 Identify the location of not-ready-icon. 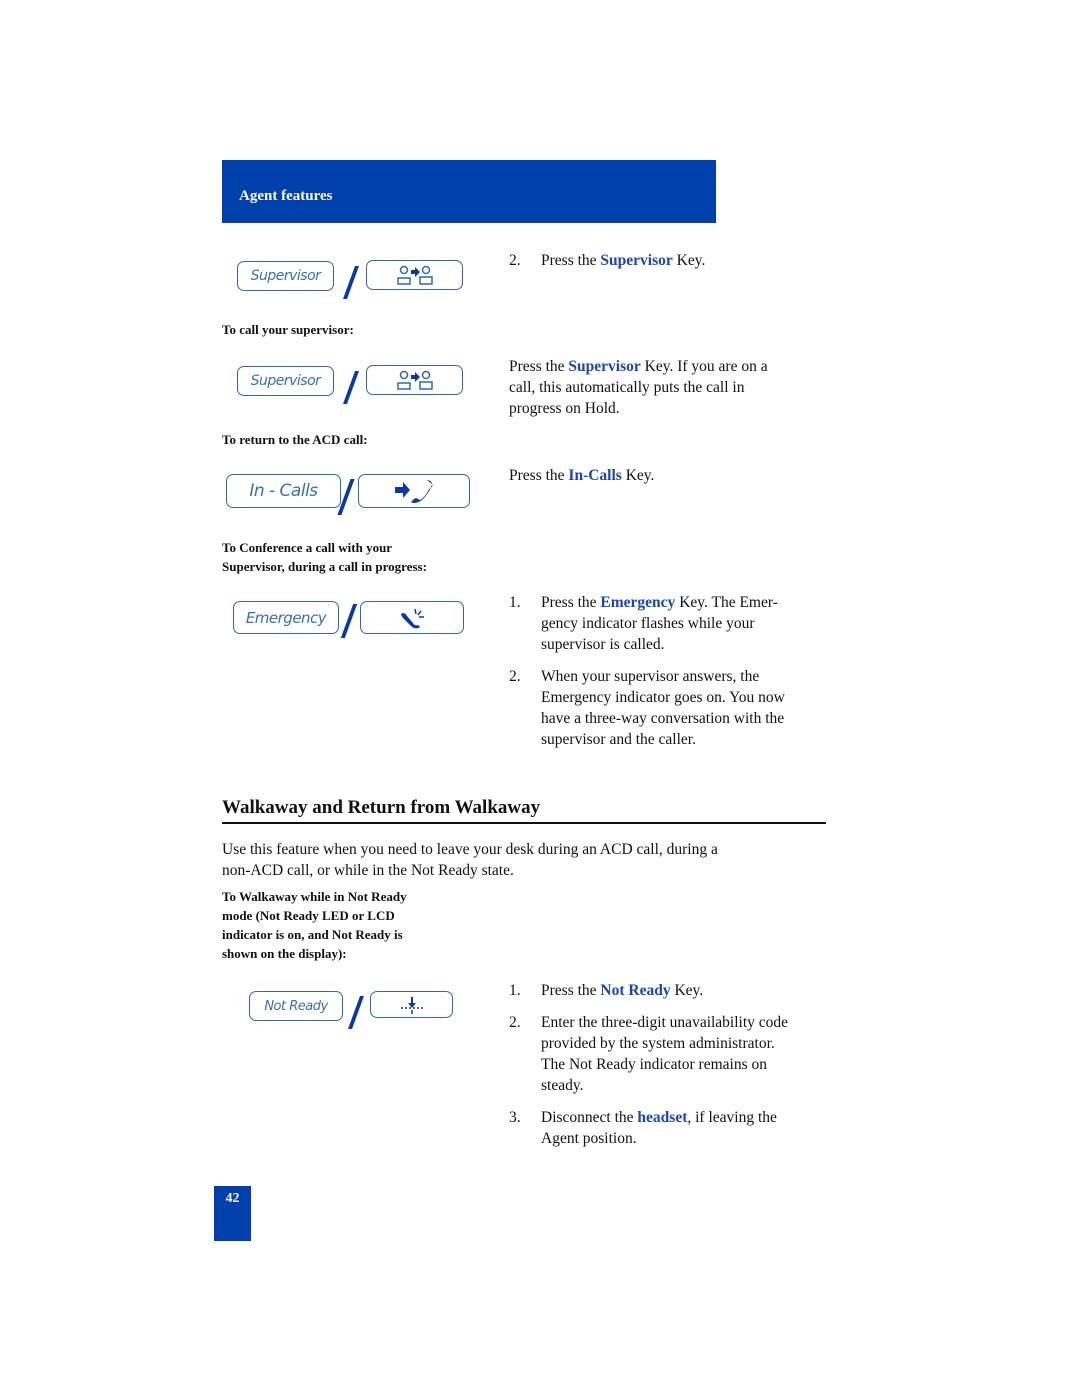
(412, 1005).